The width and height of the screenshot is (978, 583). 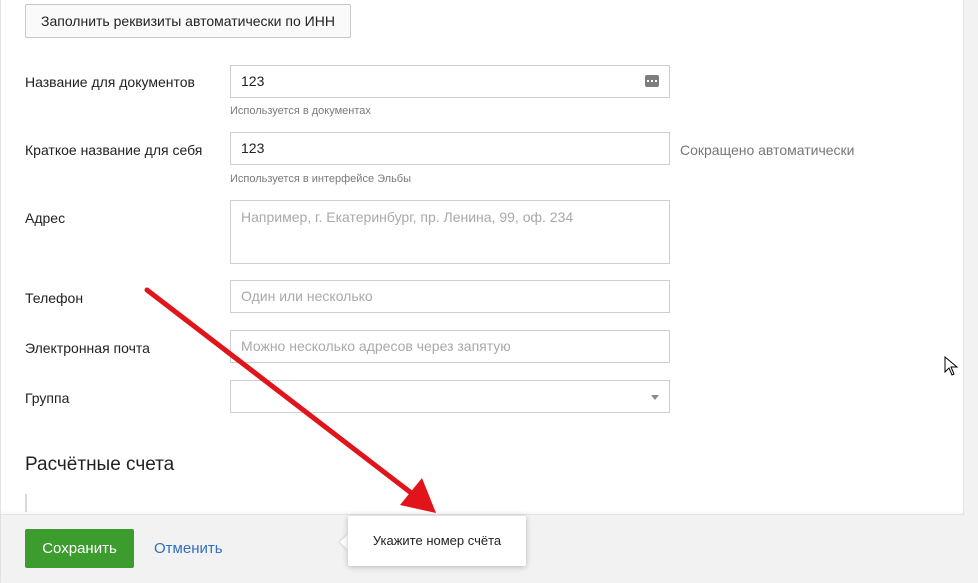 What do you see at coordinates (951, 366) in the screenshot?
I see `mouse-cursor-icon` at bounding box center [951, 366].